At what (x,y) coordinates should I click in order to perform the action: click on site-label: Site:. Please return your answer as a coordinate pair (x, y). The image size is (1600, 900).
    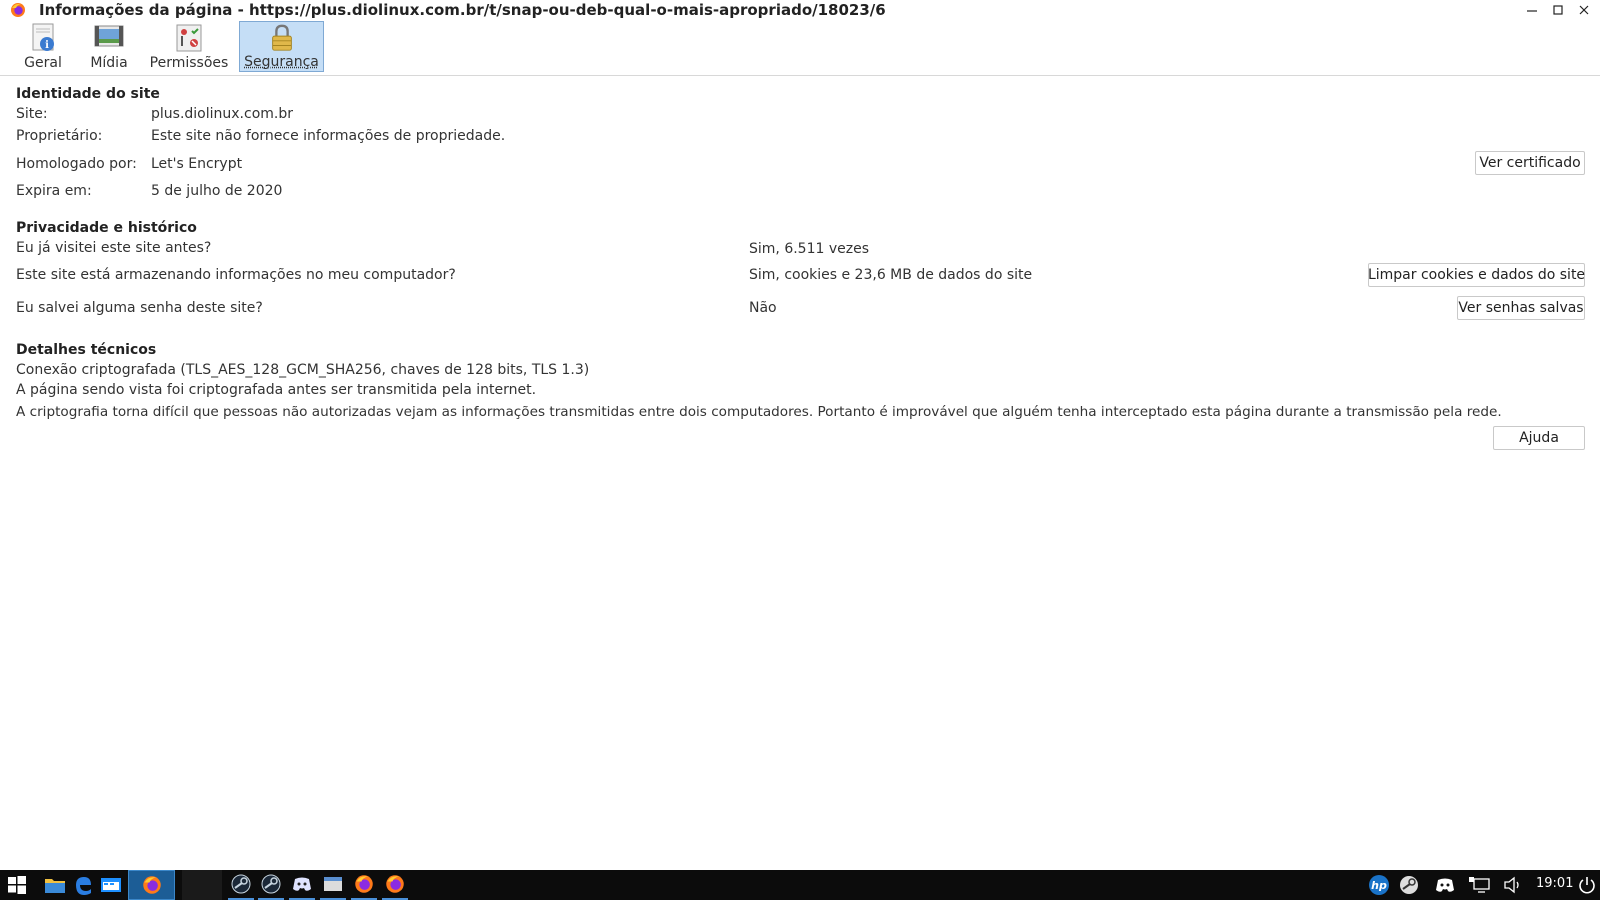
    Looking at the image, I should click on (32, 114).